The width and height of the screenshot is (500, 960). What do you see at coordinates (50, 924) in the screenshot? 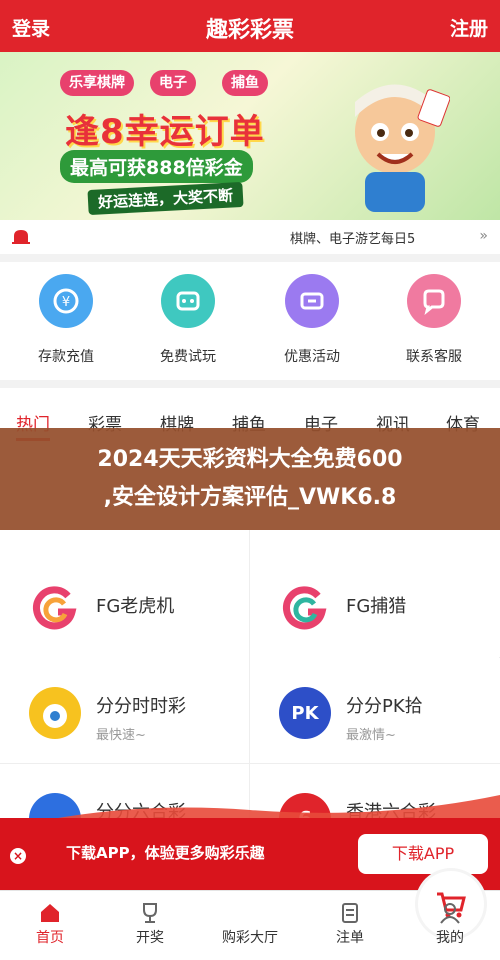
I see `nav-home: 首页` at bounding box center [50, 924].